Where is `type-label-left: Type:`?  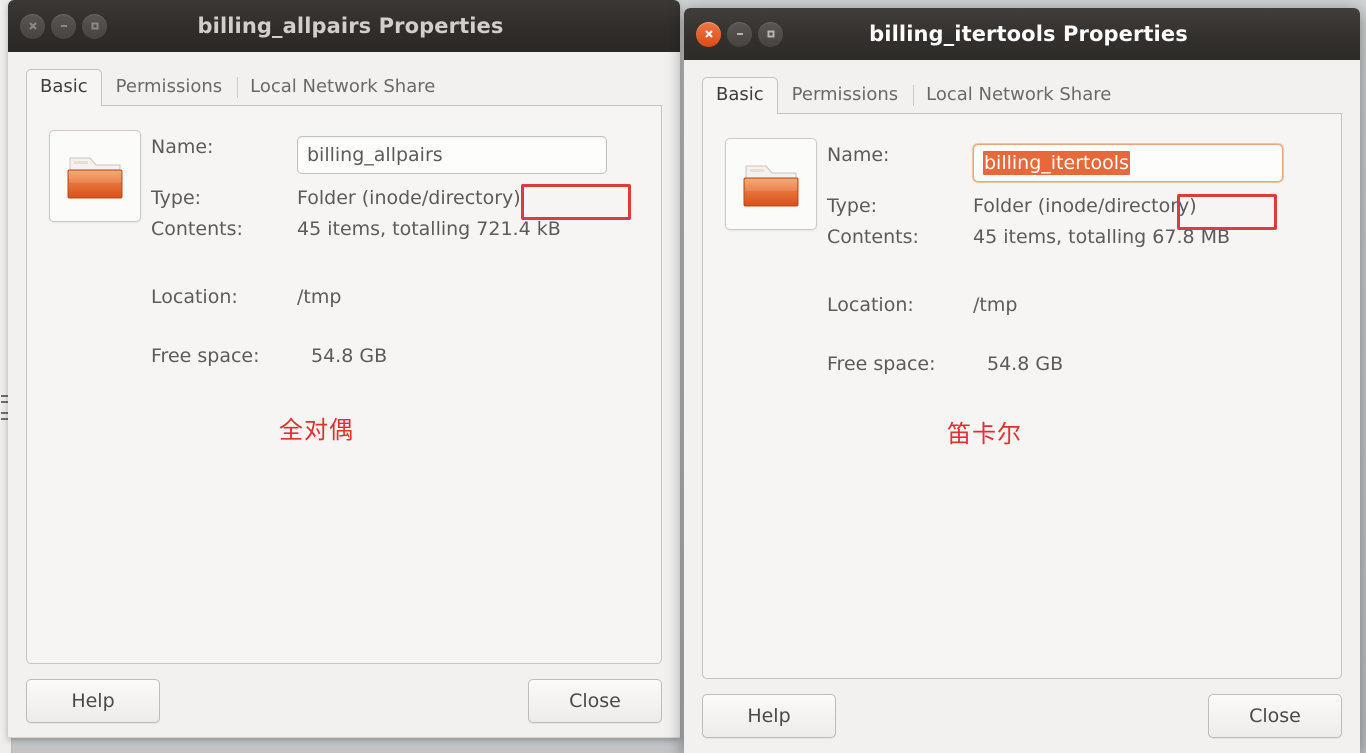 type-label-left: Type: is located at coordinates (176, 198).